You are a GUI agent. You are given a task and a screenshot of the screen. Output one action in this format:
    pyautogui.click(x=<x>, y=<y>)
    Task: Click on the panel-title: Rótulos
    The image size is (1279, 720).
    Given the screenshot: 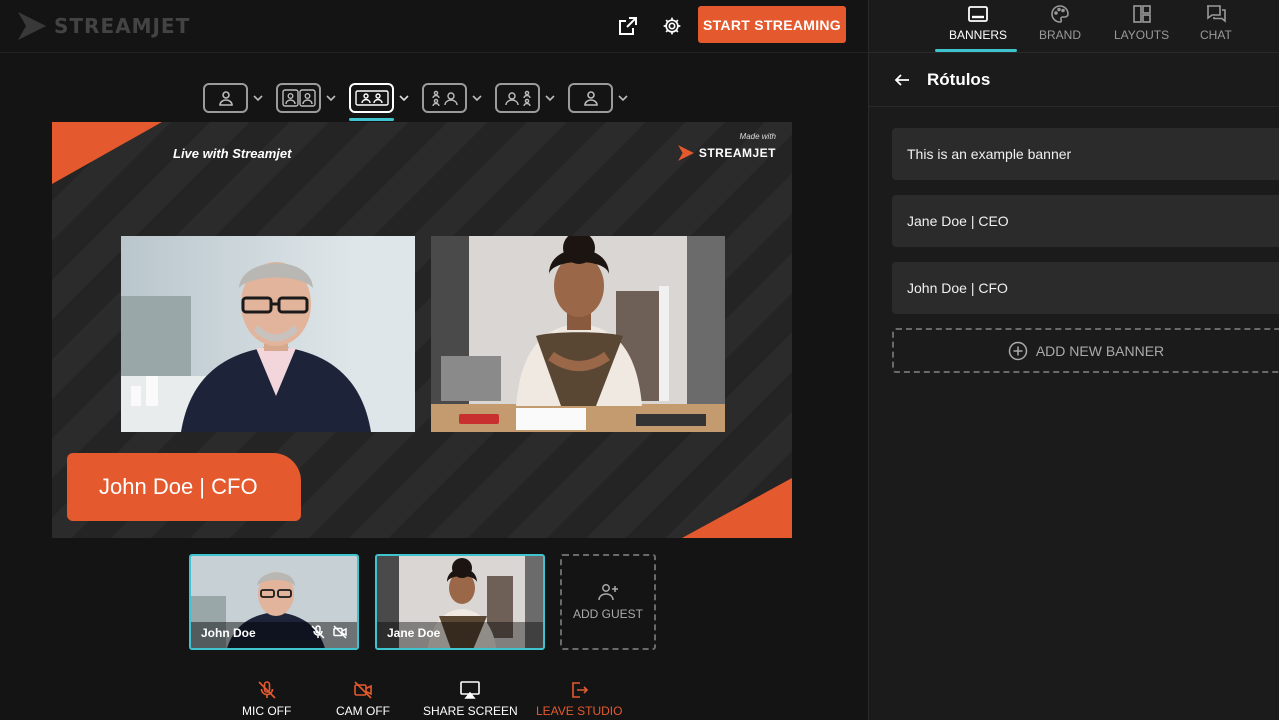 What is the action you would take?
    pyautogui.click(x=959, y=79)
    